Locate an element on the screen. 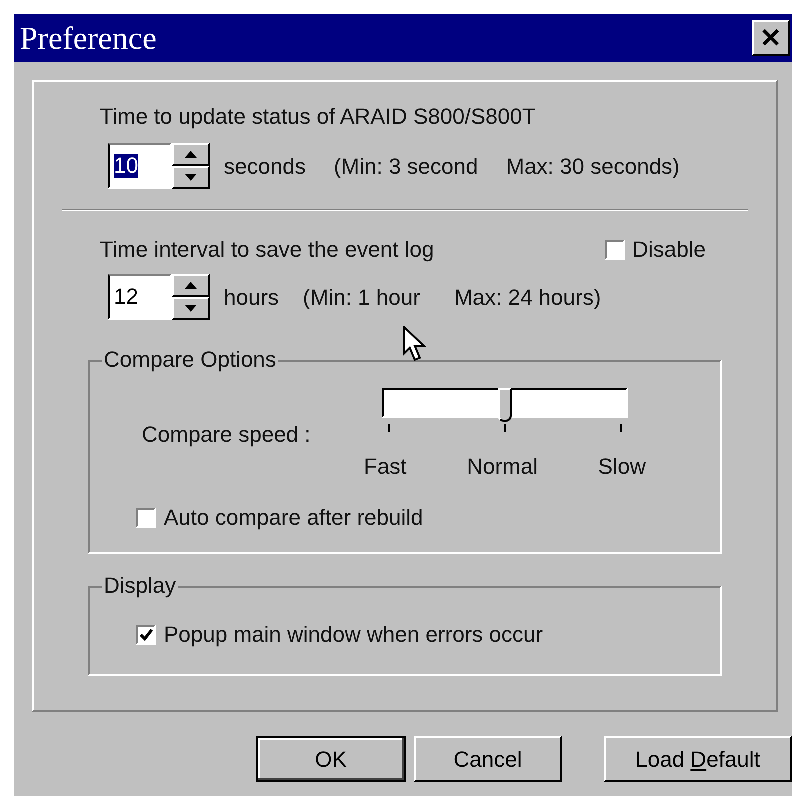  group-legend: Compare Options is located at coordinates (190, 360).